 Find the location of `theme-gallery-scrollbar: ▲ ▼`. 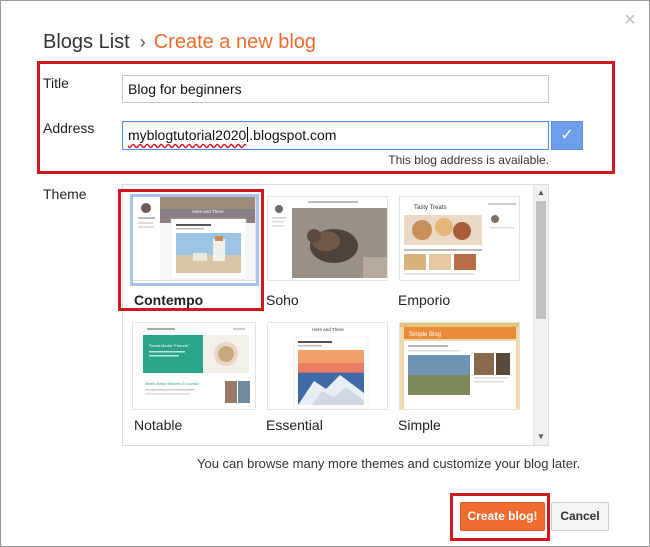

theme-gallery-scrollbar: ▲ ▼ is located at coordinates (540, 315).